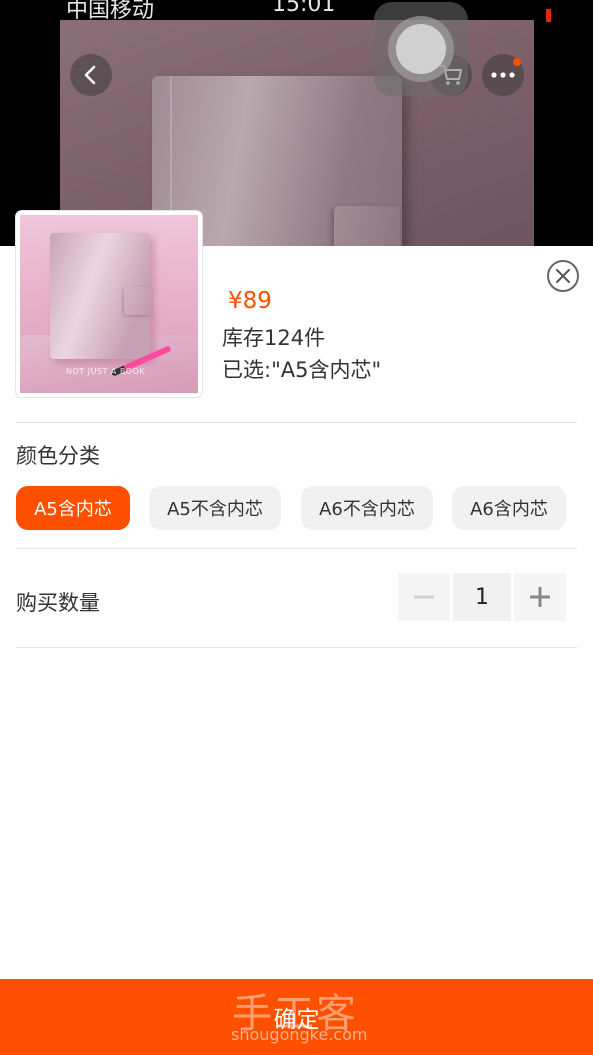 The width and height of the screenshot is (593, 1055). I want to click on decrement-button, so click(424, 597).